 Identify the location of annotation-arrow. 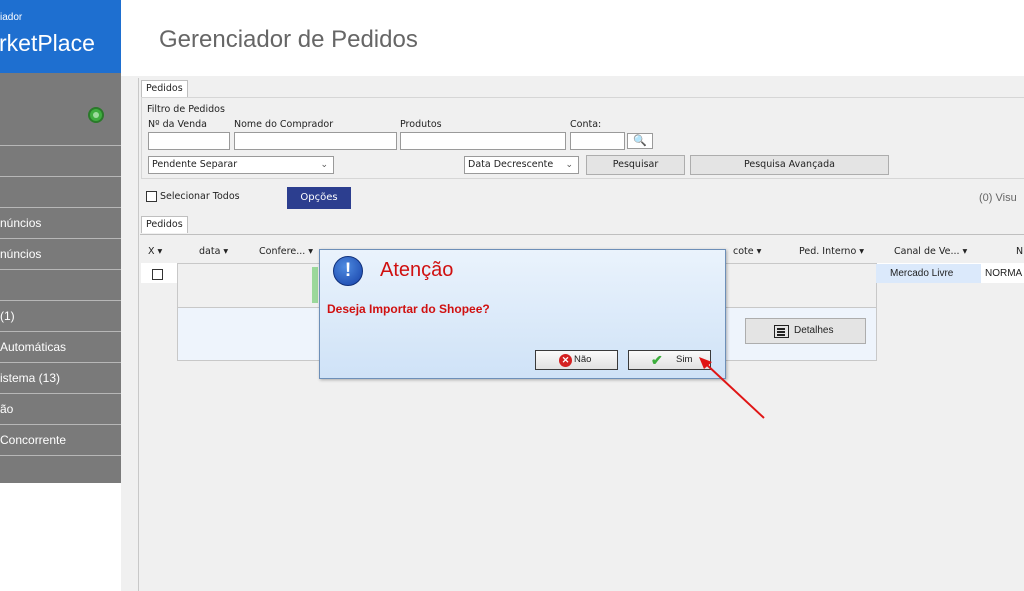
(732, 388).